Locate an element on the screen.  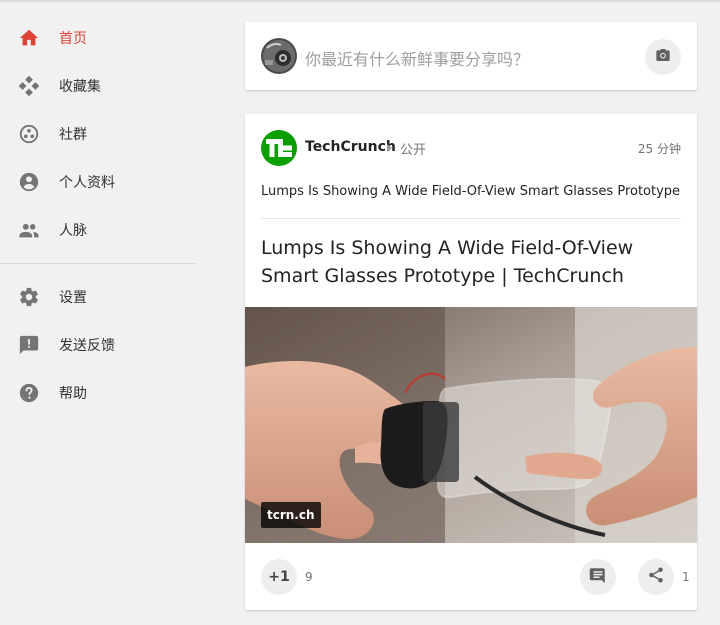
share-icon is located at coordinates (656, 577).